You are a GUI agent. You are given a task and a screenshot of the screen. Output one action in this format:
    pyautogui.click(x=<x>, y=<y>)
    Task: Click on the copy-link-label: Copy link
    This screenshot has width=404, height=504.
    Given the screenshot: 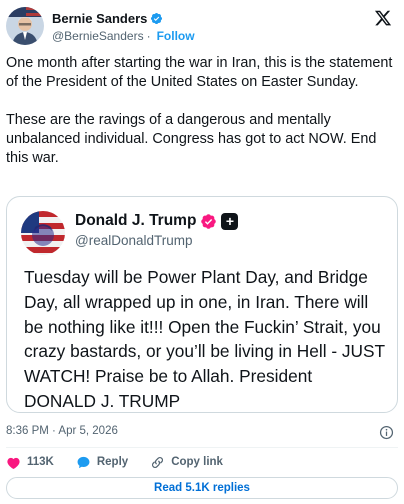 What is the action you would take?
    pyautogui.click(x=197, y=462)
    